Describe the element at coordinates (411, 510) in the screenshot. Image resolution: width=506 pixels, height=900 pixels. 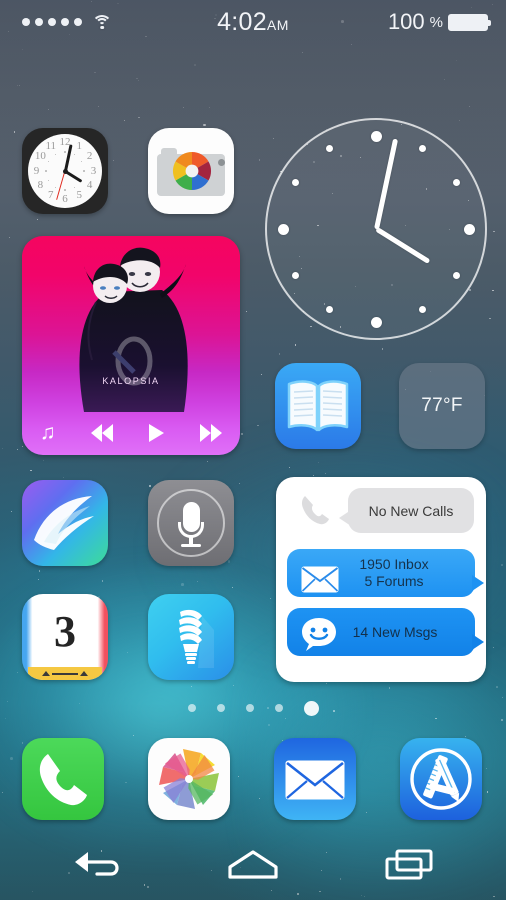
I see `calls-text: No New Calls` at that location.